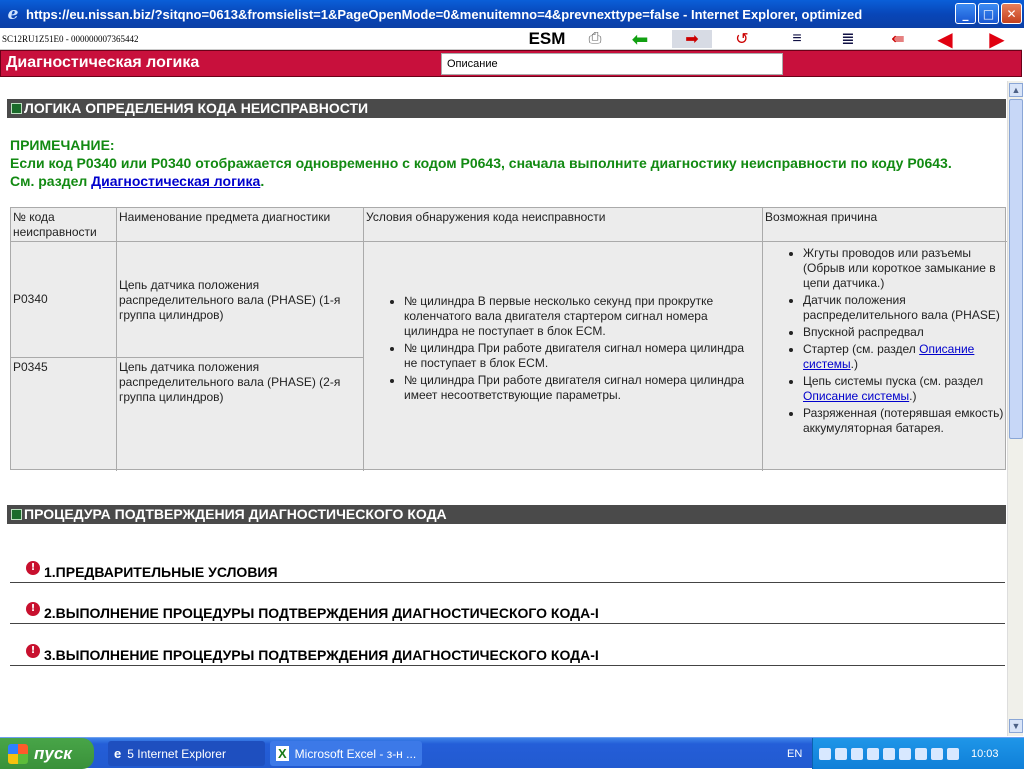  I want to click on diagnostic-logic-link: Диагностическая логика, so click(175, 181).